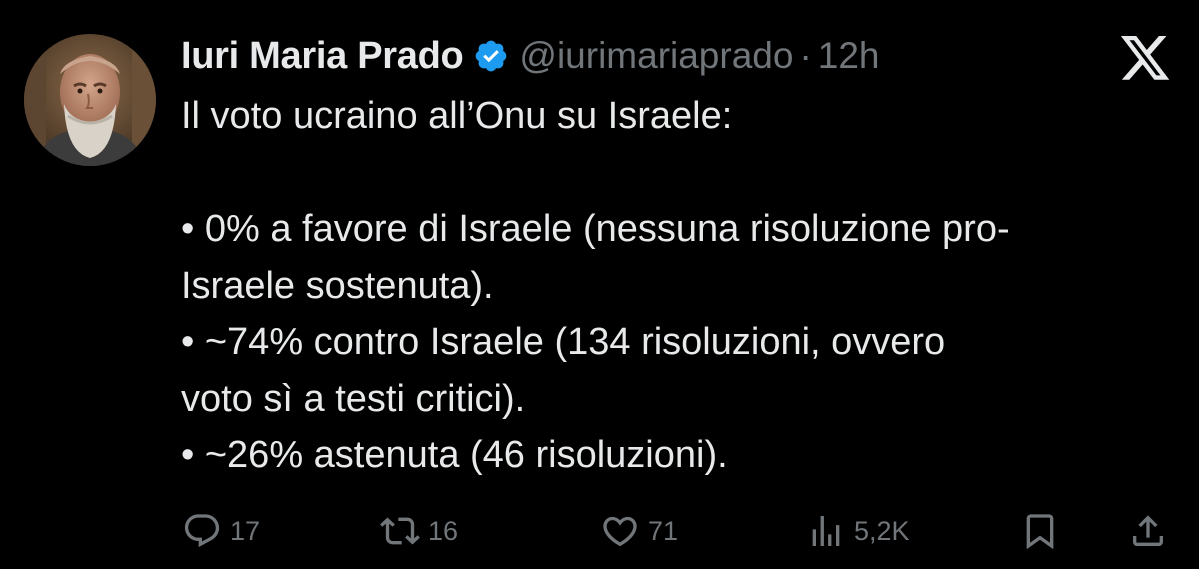 This screenshot has width=1199, height=569. I want to click on x-logo-icon, so click(1145, 59).